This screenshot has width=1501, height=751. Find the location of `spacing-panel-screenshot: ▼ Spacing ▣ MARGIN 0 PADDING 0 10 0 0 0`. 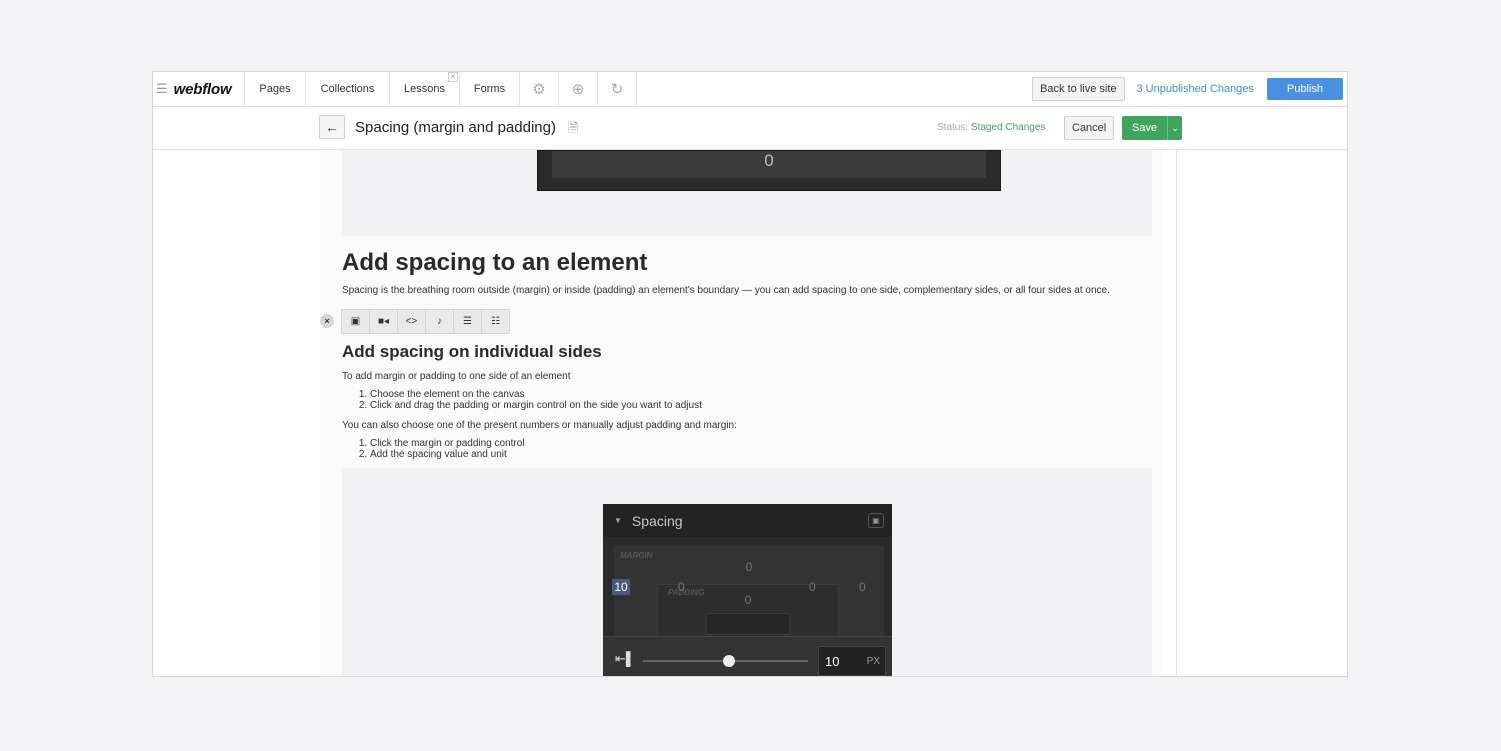

spacing-panel-screenshot: ▼ Spacing ▣ MARGIN 0 PADDING 0 10 0 0 0 is located at coordinates (747, 590).